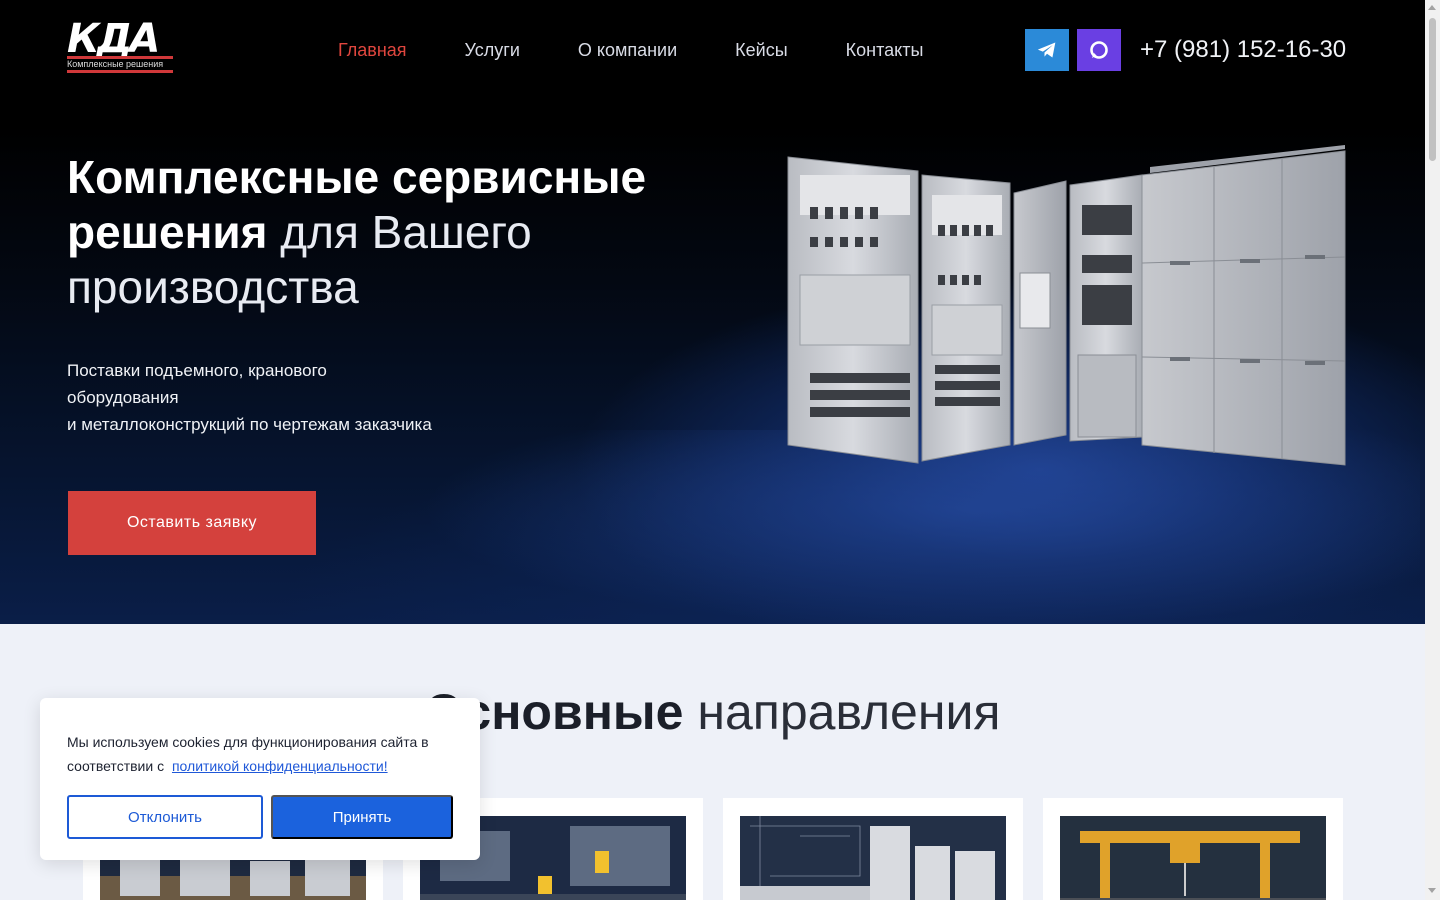 This screenshot has height=900, width=1440. I want to click on nav-item-about: О компании, so click(627, 50).